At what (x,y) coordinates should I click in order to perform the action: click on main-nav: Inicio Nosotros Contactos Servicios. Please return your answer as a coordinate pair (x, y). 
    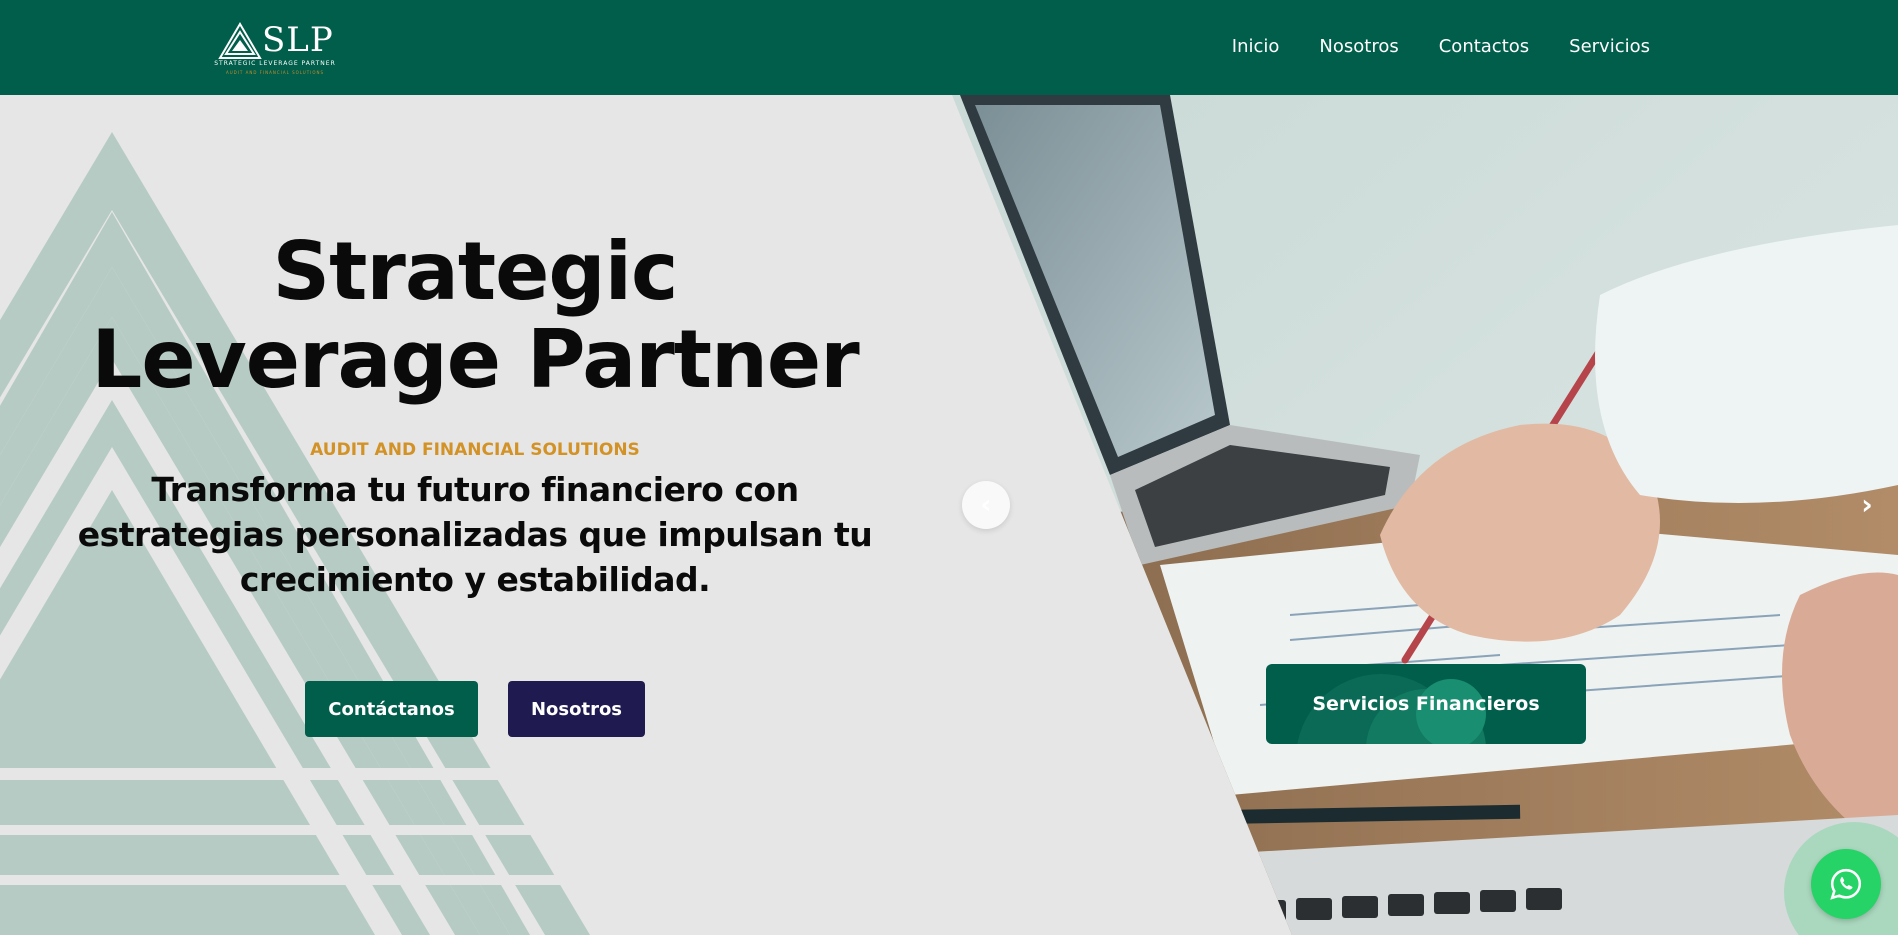
    Looking at the image, I should click on (1441, 46).